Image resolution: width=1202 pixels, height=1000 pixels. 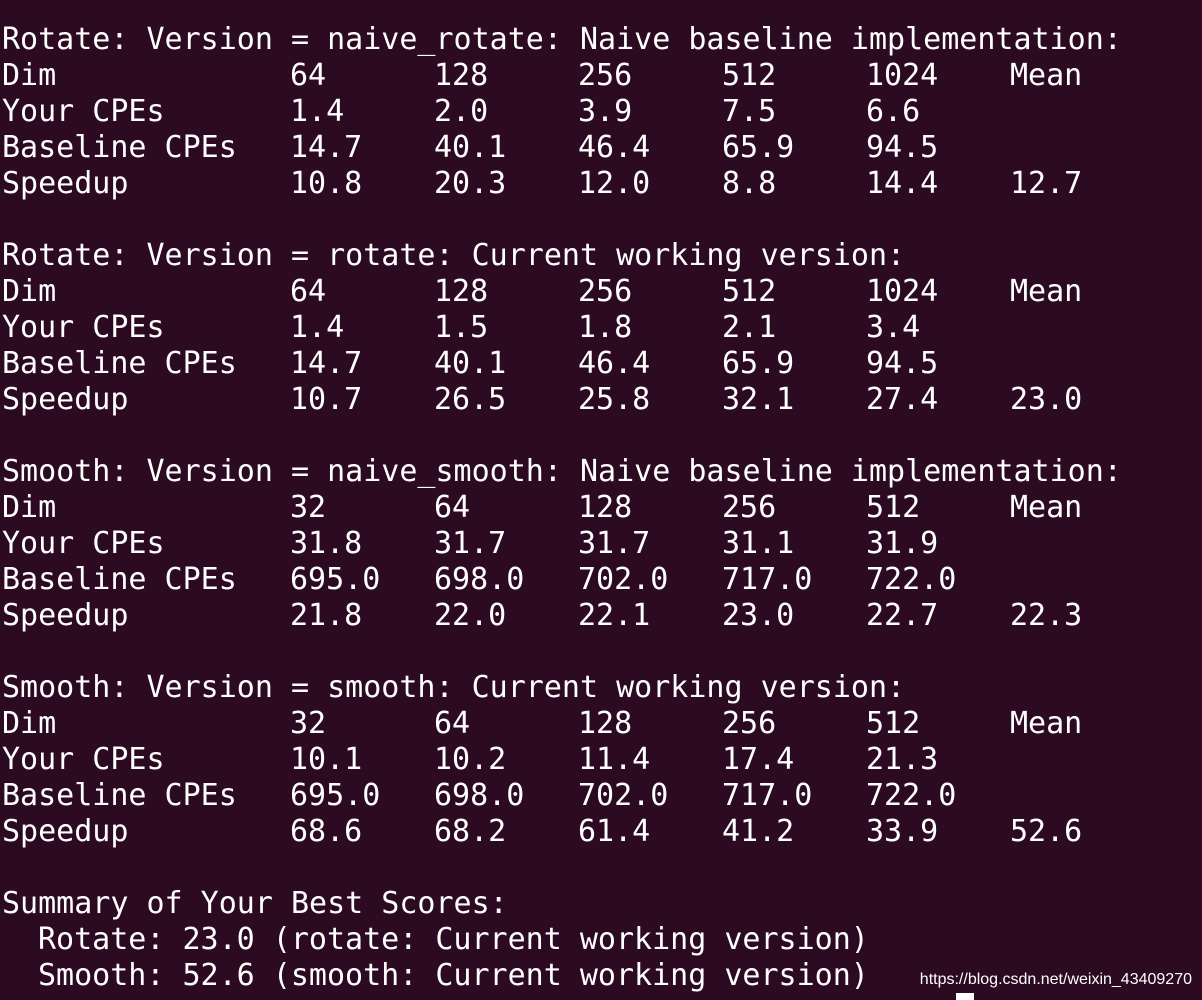 What do you see at coordinates (902, 759) in the screenshot?
I see `table-cell: 21.3` at bounding box center [902, 759].